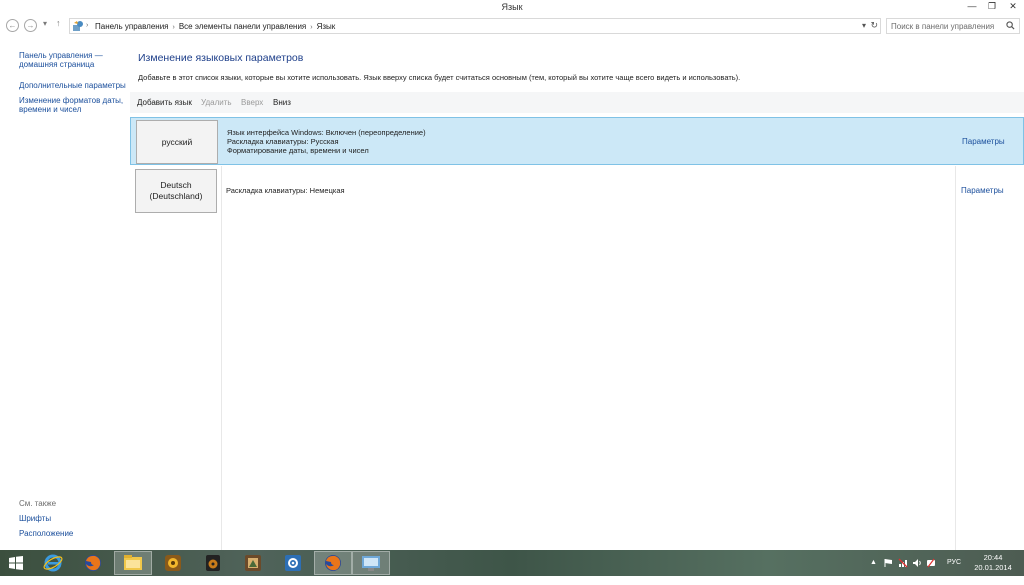  What do you see at coordinates (242, 26) in the screenshot?
I see `breadcrumb-all-items: Все элементы панели управления` at bounding box center [242, 26].